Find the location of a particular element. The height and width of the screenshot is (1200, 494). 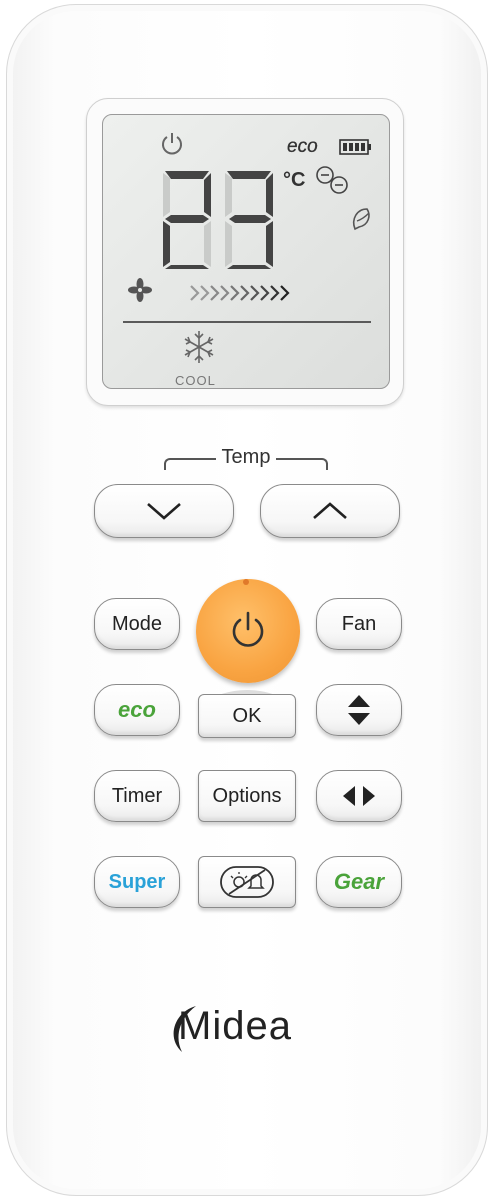

eco-button: eco is located at coordinates (137, 710).